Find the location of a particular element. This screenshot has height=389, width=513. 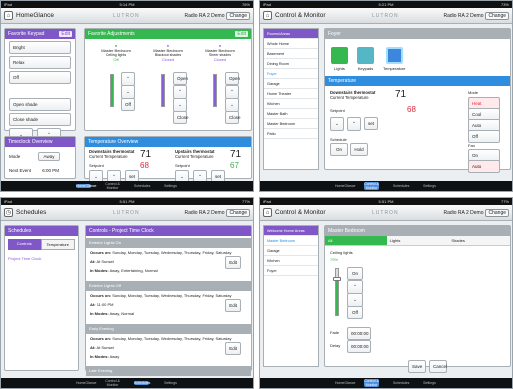

tab-controls: Controls is located at coordinates (24, 244).